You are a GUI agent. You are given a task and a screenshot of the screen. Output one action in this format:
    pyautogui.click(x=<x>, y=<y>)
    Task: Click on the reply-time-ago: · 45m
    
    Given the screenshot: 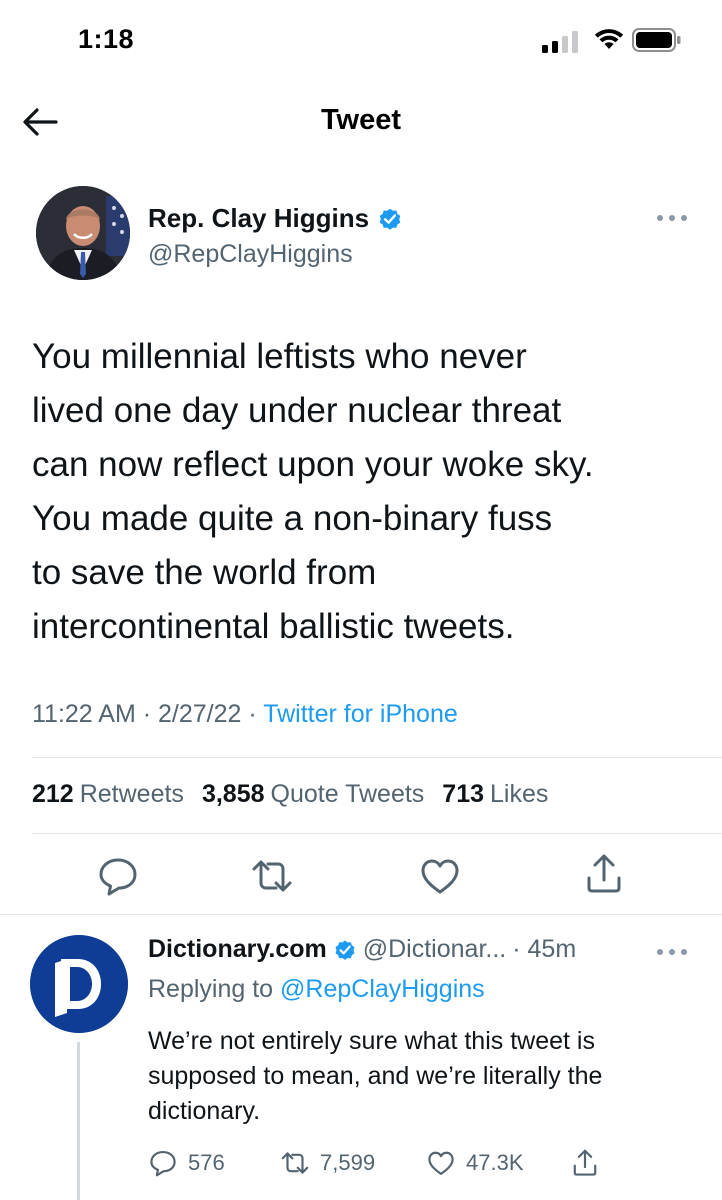 What is the action you would take?
    pyautogui.click(x=544, y=949)
    